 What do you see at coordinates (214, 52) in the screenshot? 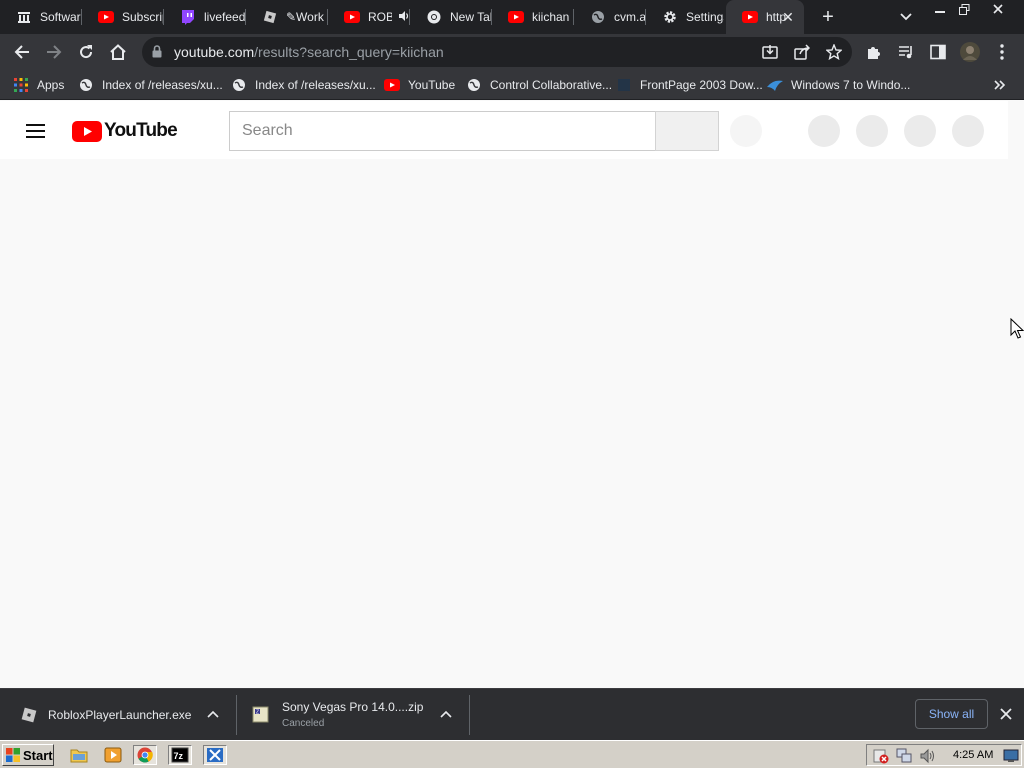
I see `url-host: youtube.com` at bounding box center [214, 52].